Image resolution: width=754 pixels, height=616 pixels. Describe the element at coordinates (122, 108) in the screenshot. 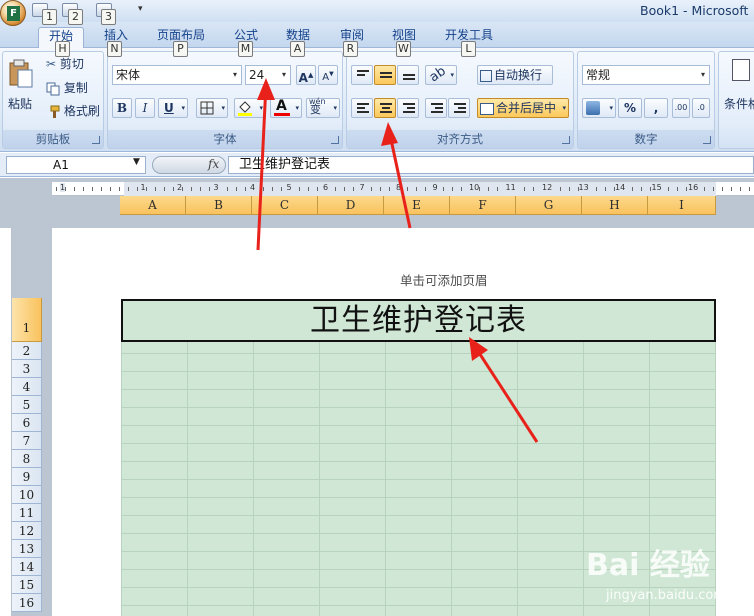

I see `bold-button: B` at that location.